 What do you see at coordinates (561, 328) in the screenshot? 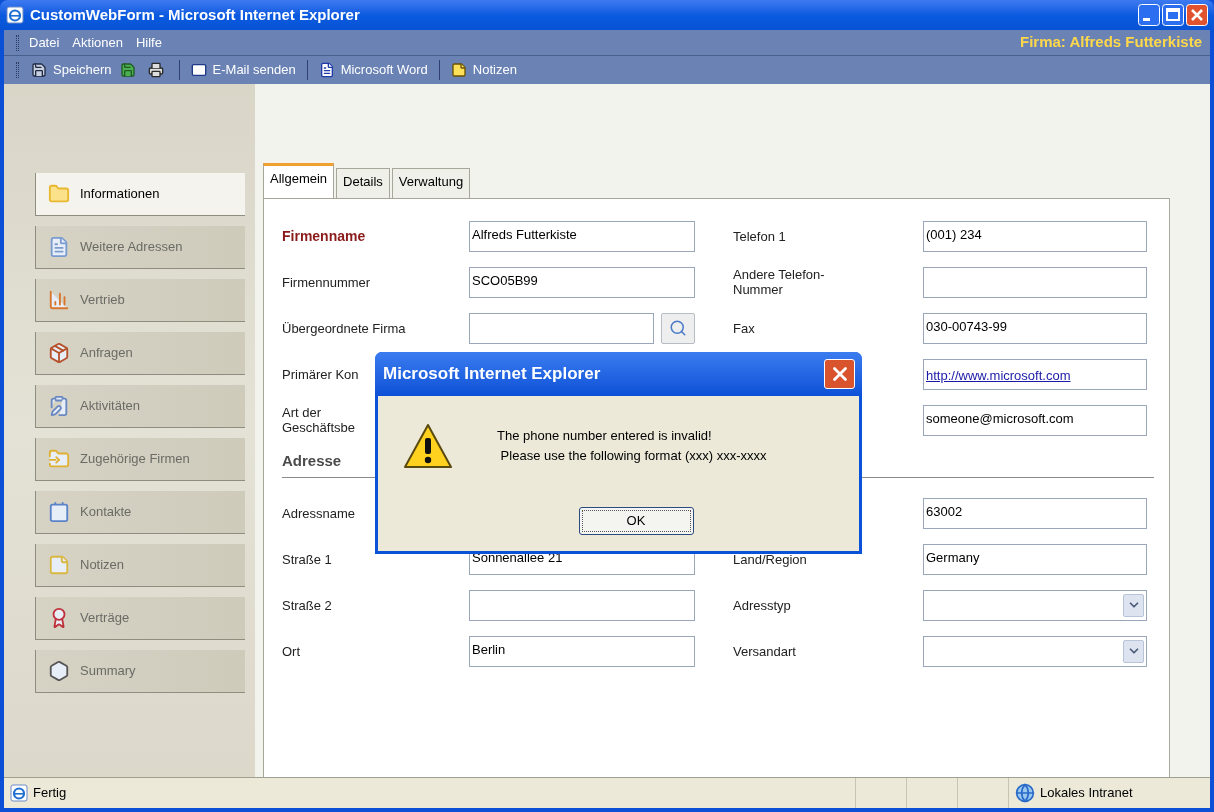
I see `lookup-field` at bounding box center [561, 328].